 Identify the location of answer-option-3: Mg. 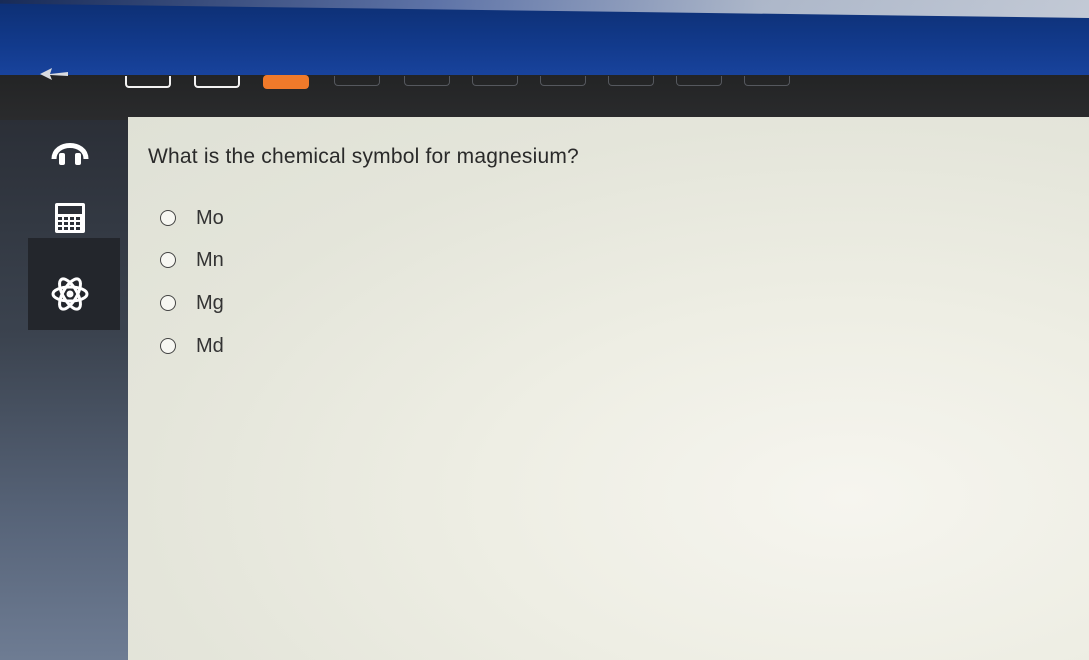
(192, 303).